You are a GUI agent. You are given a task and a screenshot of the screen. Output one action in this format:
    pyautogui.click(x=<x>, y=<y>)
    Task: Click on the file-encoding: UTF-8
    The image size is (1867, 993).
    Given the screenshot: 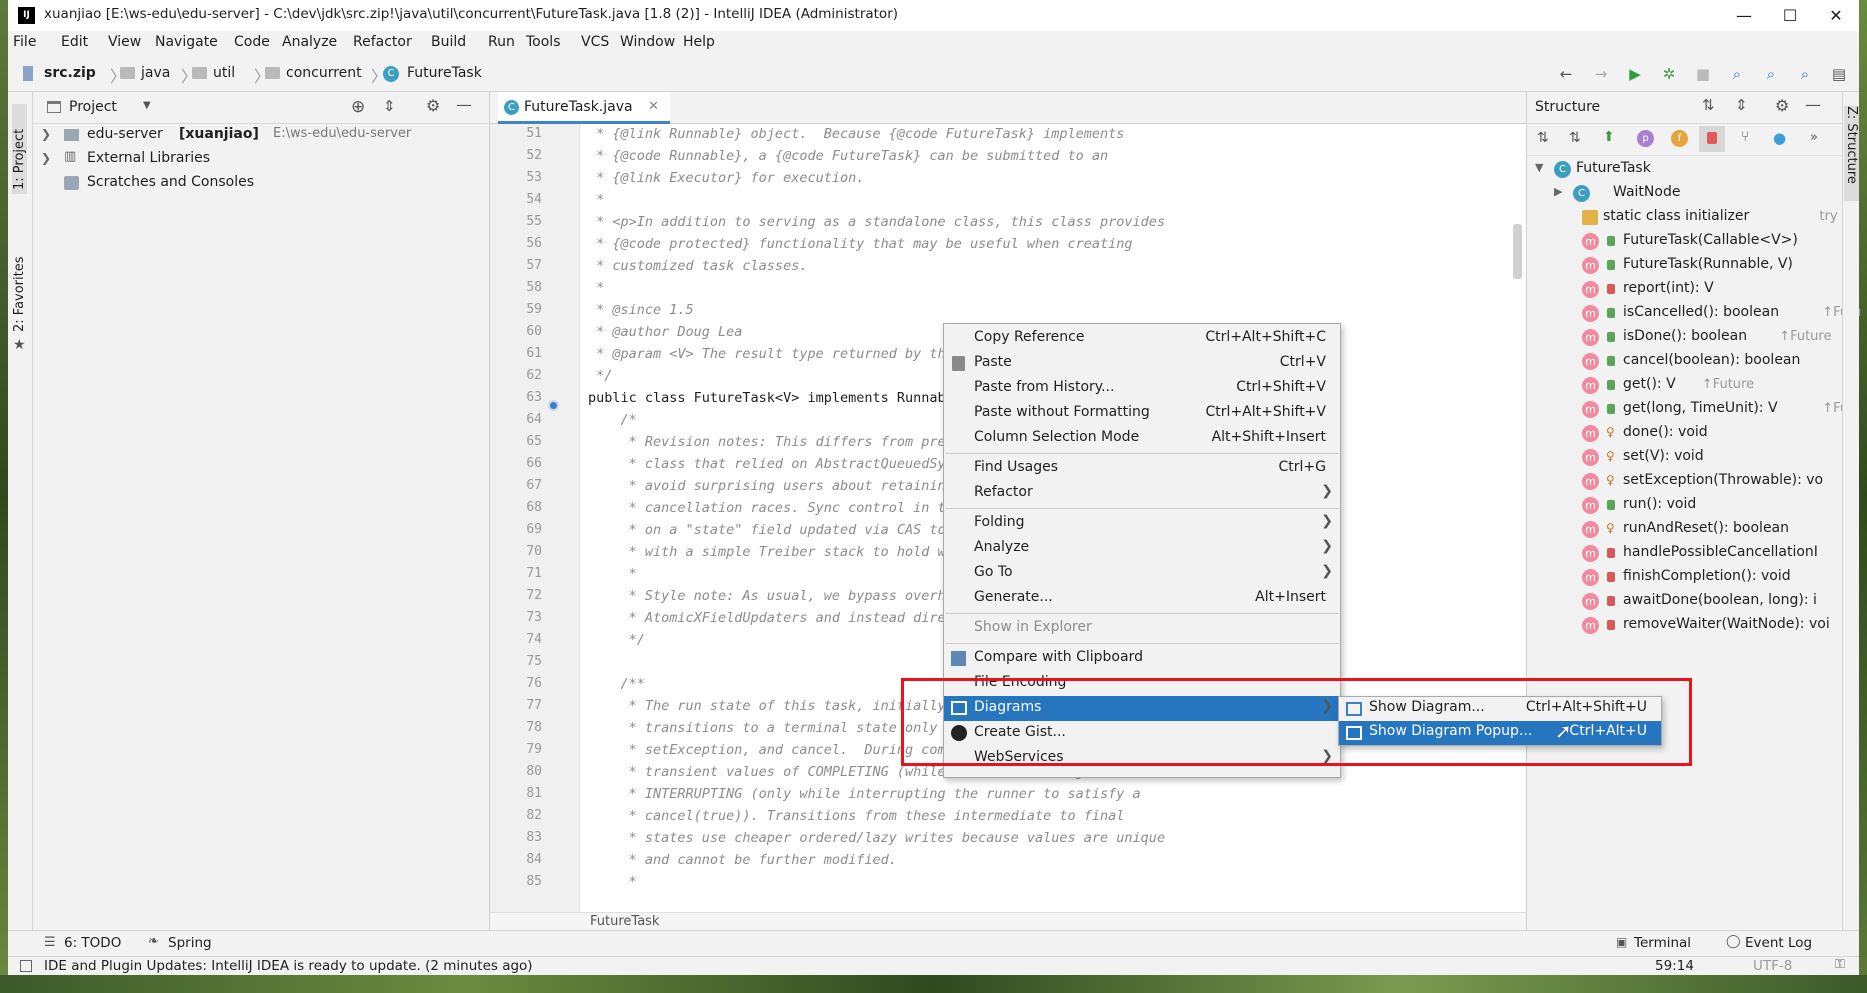 What is the action you would take?
    pyautogui.click(x=1772, y=966)
    